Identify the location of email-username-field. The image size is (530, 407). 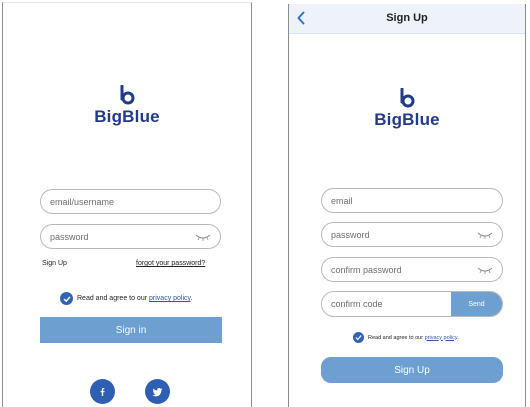
(130, 201).